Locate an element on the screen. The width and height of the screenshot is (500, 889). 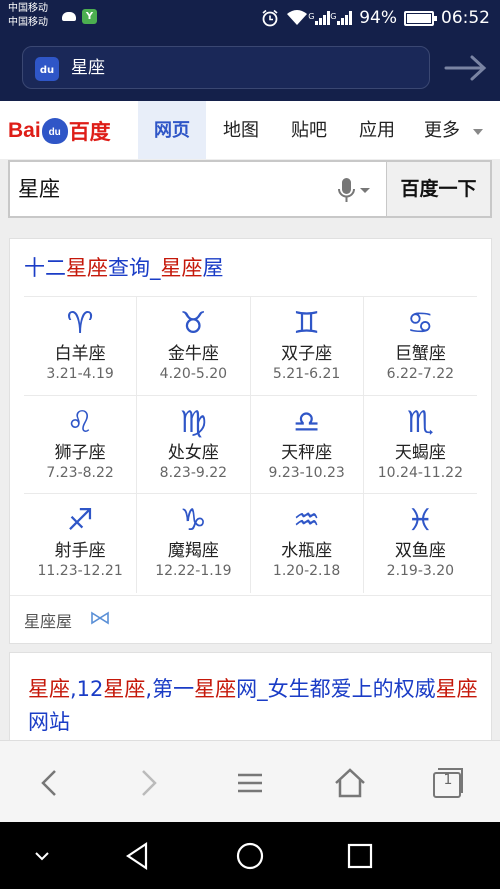
zodiac-sign-icon: ♎︎ is located at coordinates (307, 422).